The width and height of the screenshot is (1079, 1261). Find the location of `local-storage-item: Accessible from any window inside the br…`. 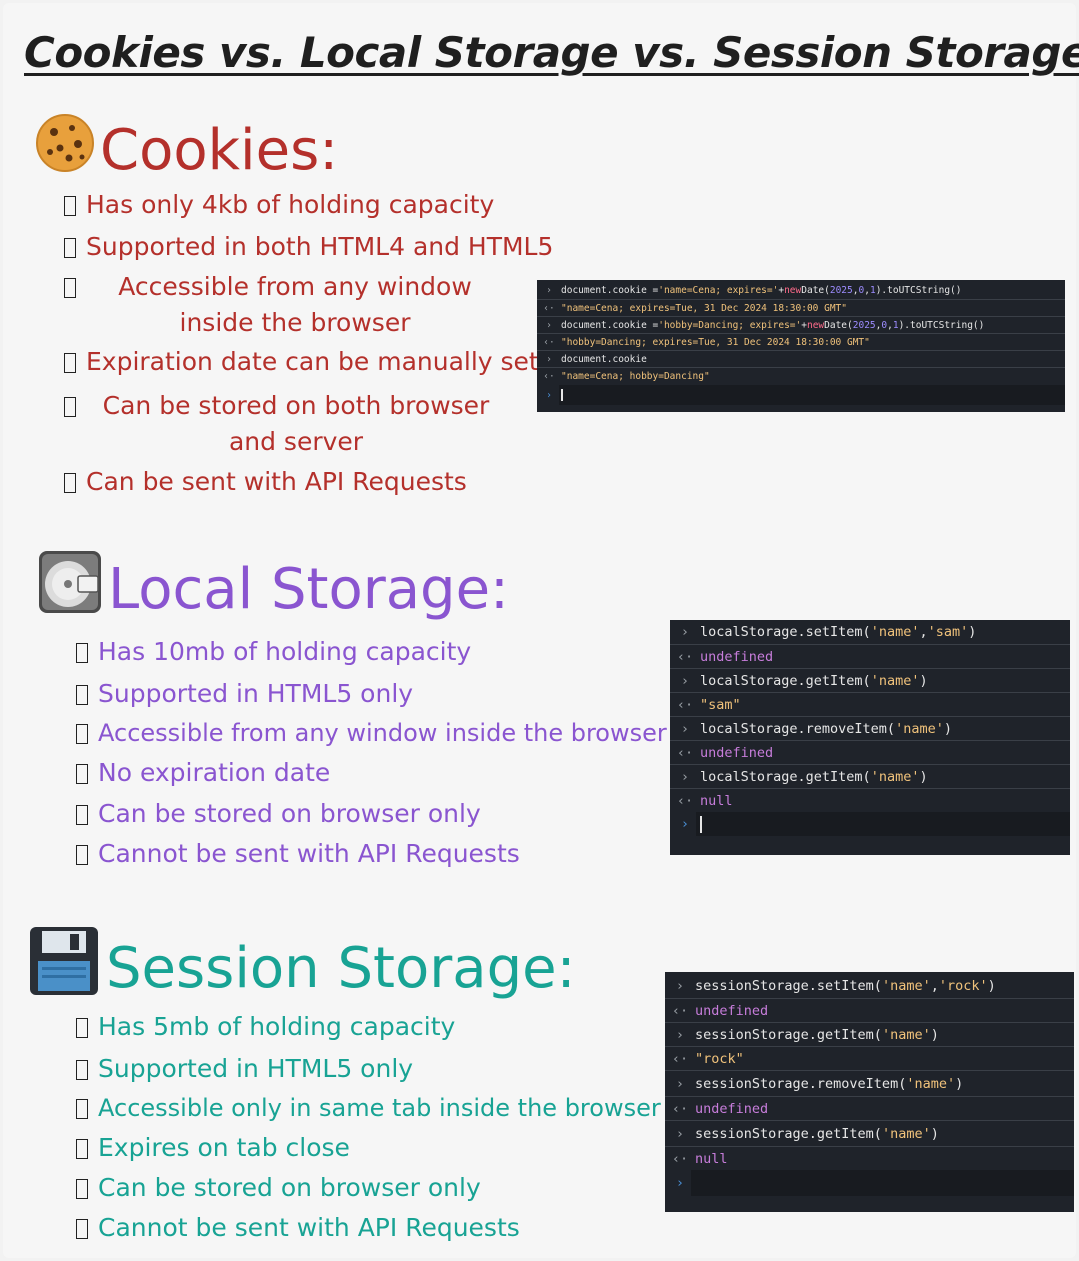

local-storage-item: Accessible from any window inside the br… is located at coordinates (371, 733).